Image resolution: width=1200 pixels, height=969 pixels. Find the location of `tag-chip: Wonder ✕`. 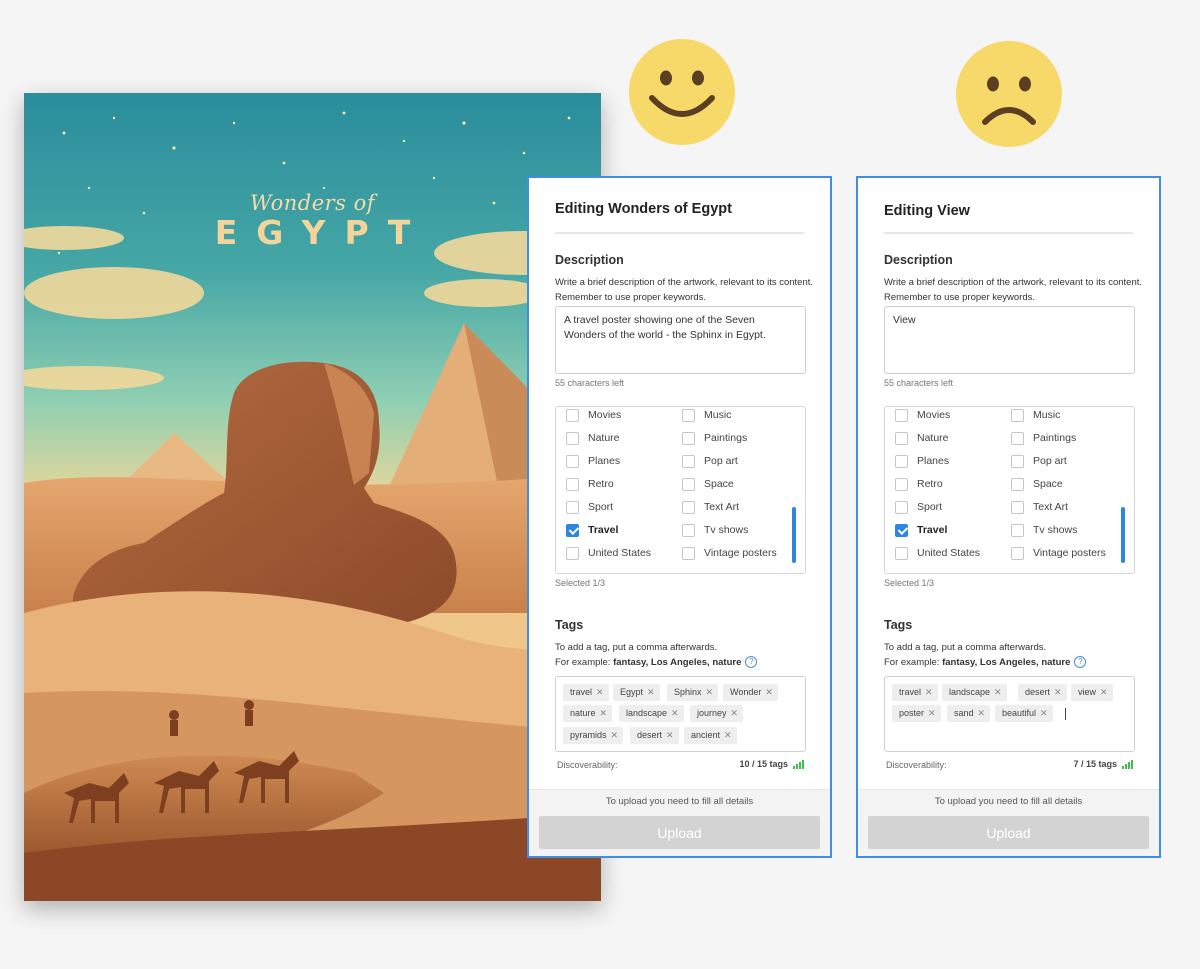

tag-chip: Wonder ✕ is located at coordinates (750, 692).